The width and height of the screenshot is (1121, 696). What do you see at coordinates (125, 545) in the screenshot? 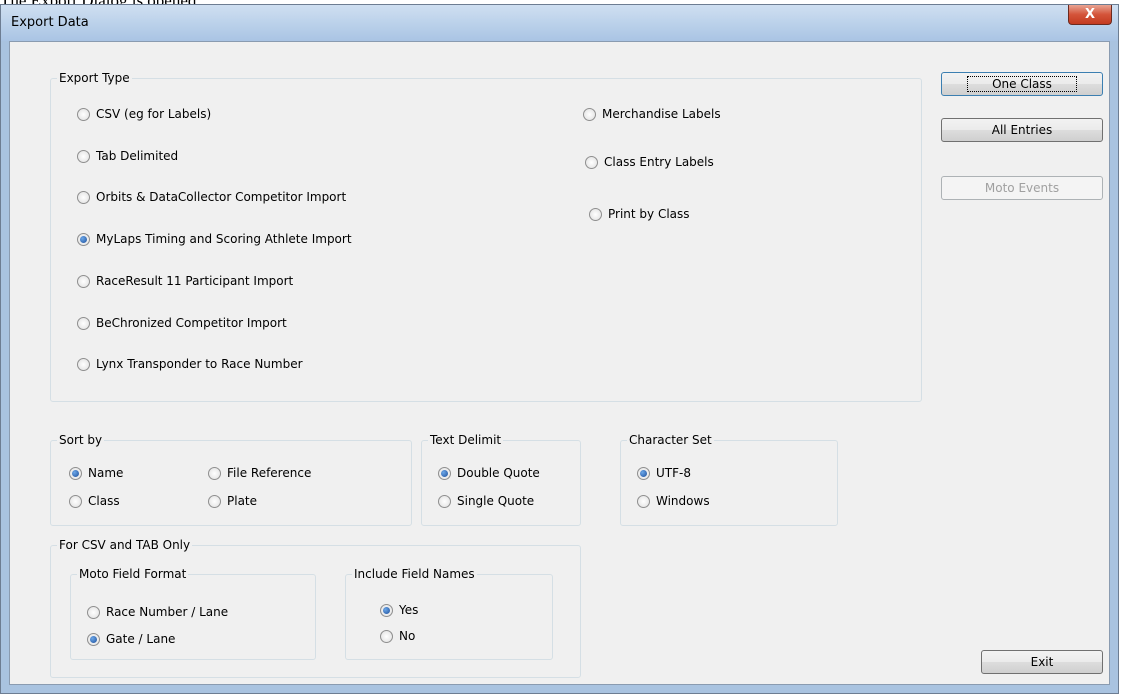
I see `csv-tab-legend: For CSV and TAB Only` at bounding box center [125, 545].